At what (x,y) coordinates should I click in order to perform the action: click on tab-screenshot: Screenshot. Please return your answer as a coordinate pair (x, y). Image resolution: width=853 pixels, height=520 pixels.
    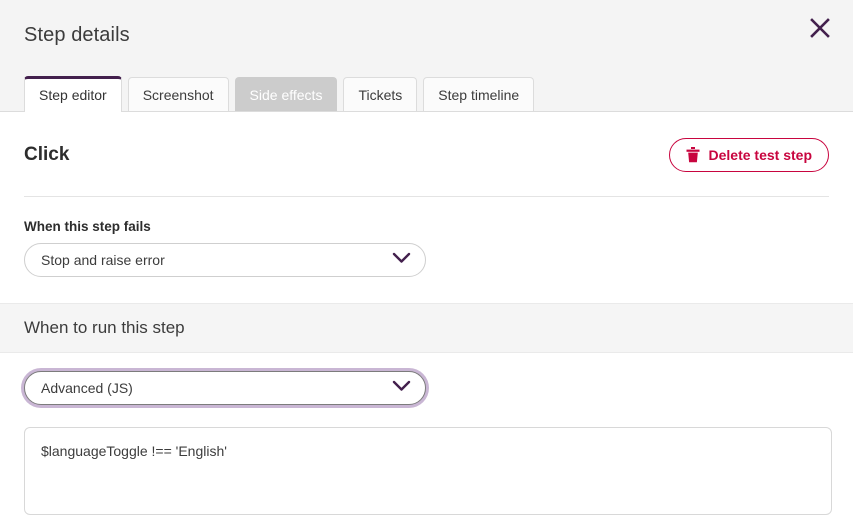
    Looking at the image, I should click on (178, 94).